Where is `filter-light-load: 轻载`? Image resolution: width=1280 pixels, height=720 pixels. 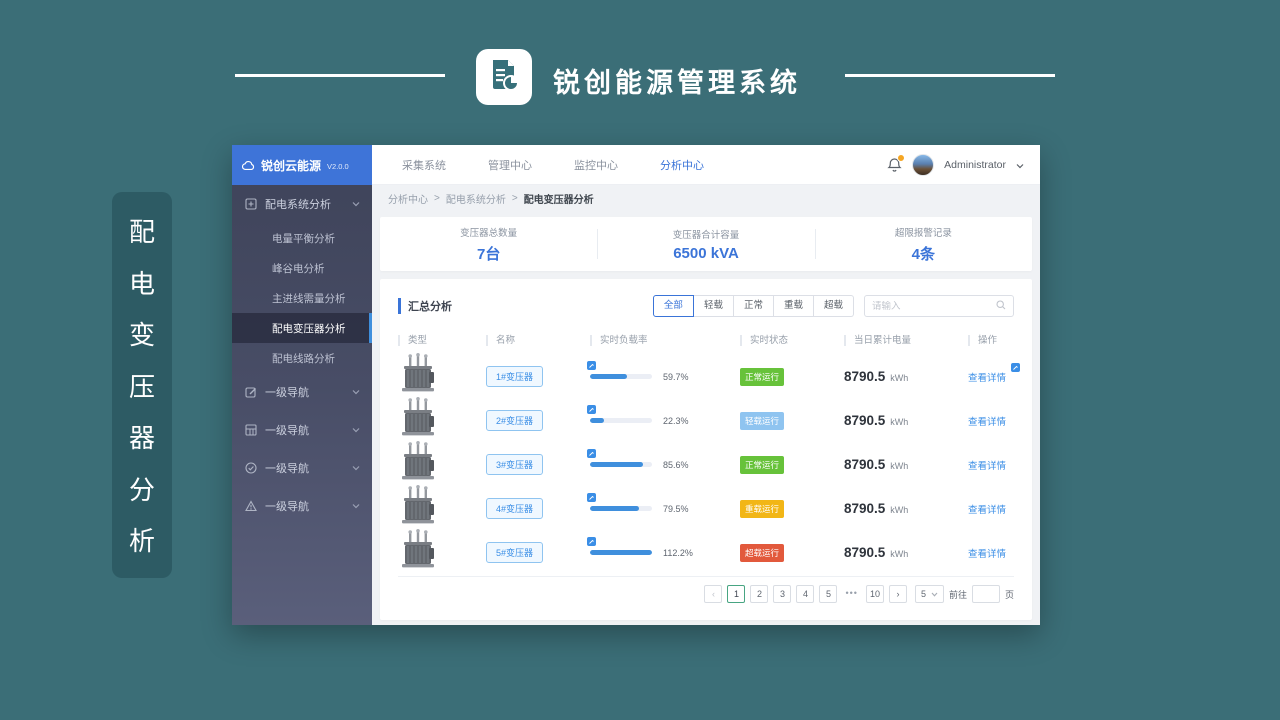 filter-light-load: 轻载 is located at coordinates (713, 306).